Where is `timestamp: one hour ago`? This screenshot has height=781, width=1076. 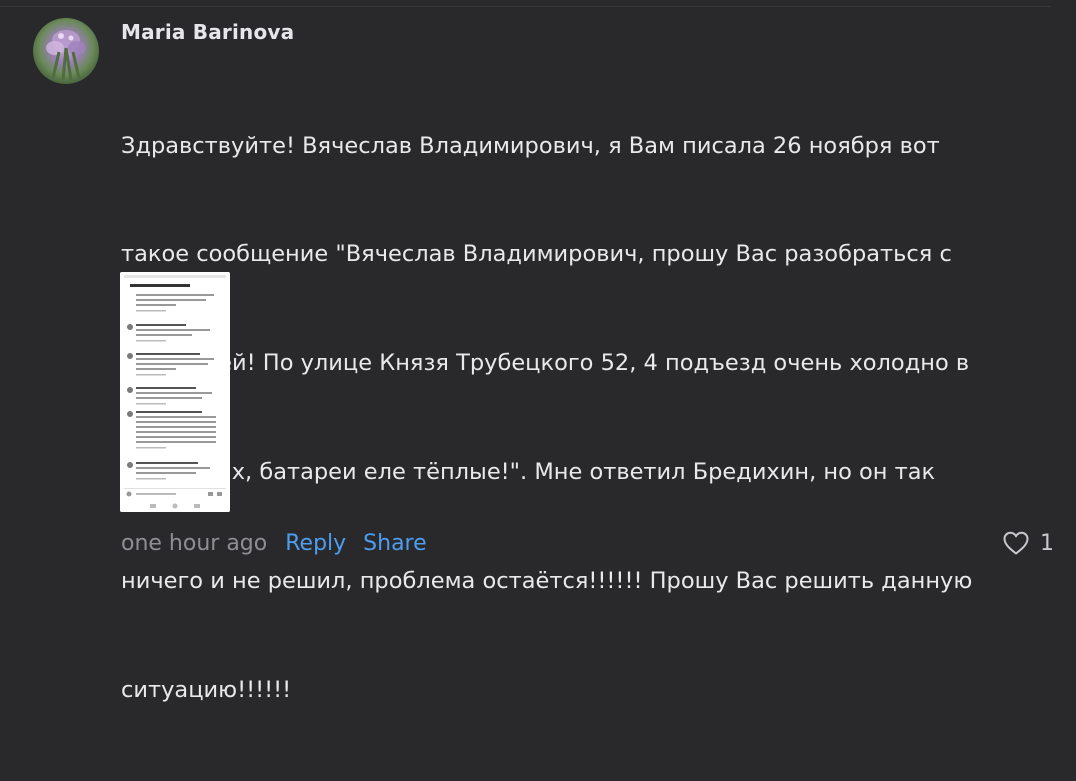 timestamp: one hour ago is located at coordinates (194, 543).